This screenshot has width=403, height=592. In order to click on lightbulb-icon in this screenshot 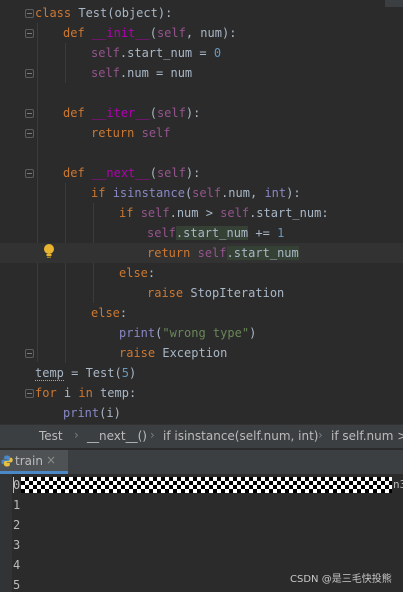, I will do `click(49, 251)`.